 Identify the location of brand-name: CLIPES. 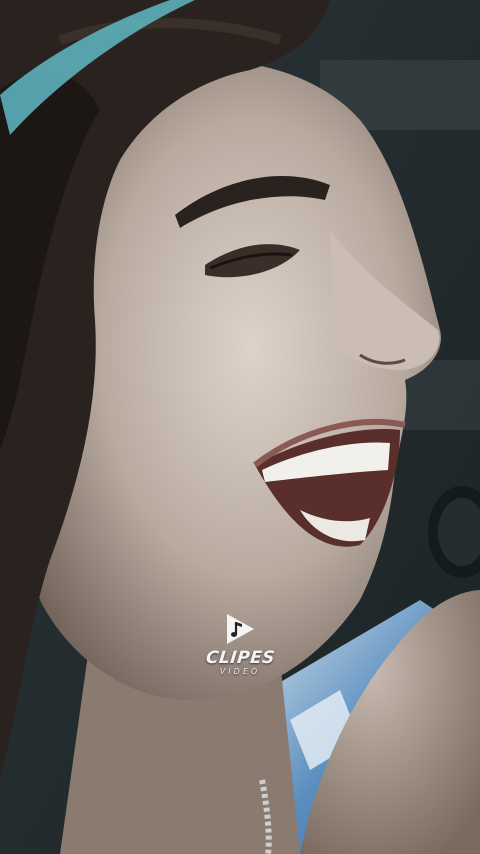
(240, 658).